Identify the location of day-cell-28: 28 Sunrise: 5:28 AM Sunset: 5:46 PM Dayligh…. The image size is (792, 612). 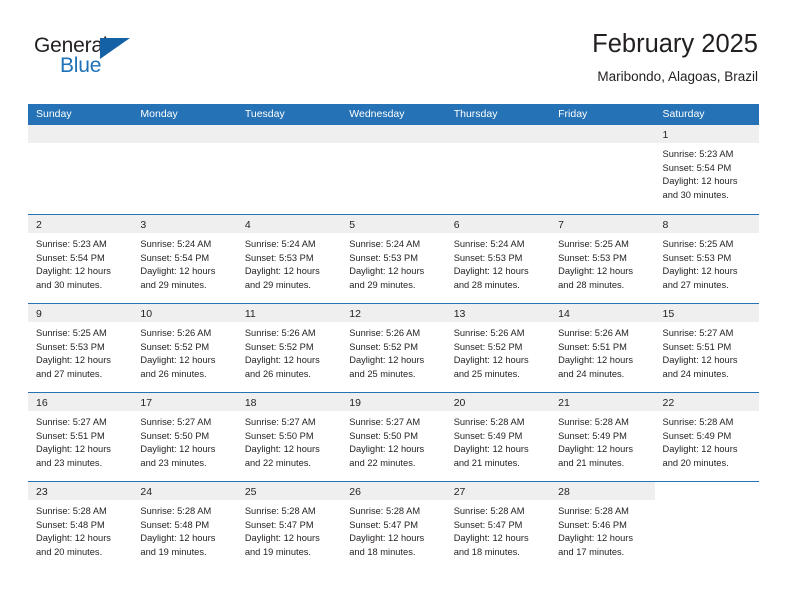
(602, 526).